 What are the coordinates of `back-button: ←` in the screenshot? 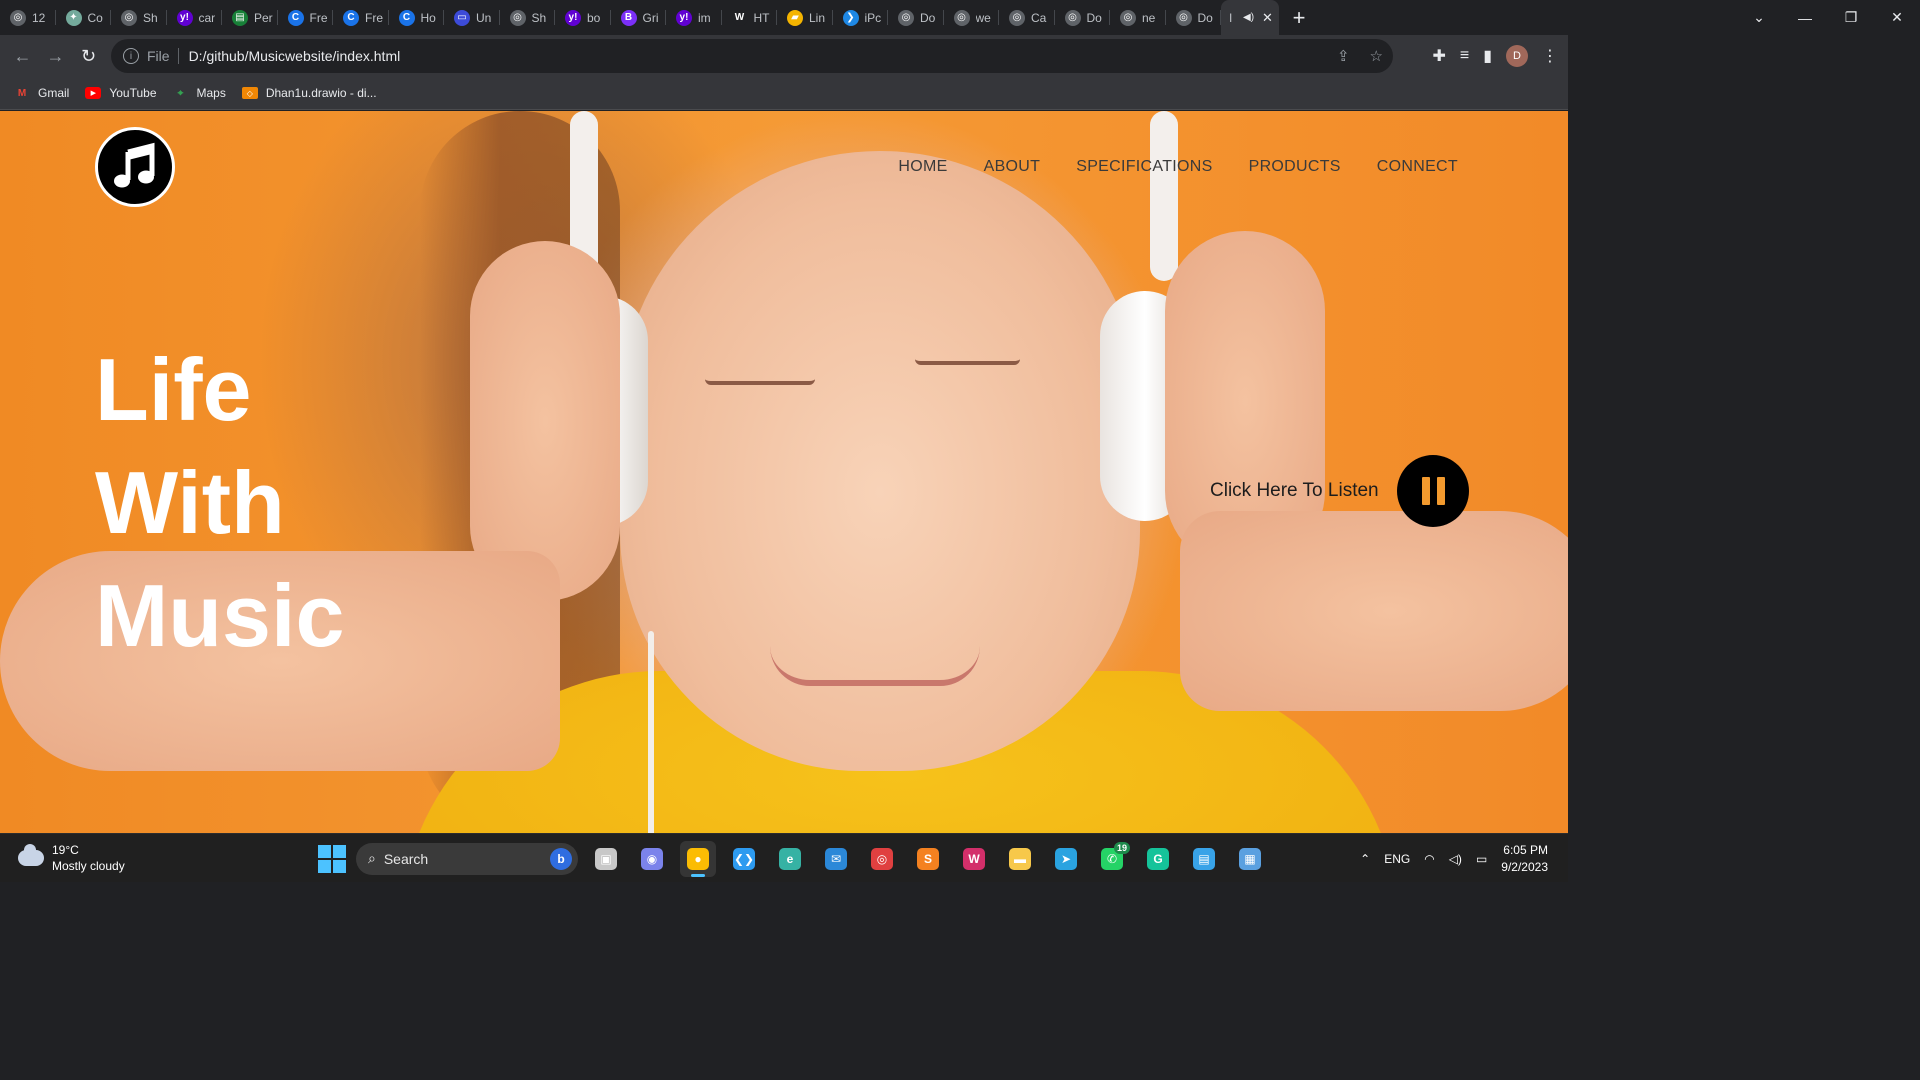 It's located at (22, 56).